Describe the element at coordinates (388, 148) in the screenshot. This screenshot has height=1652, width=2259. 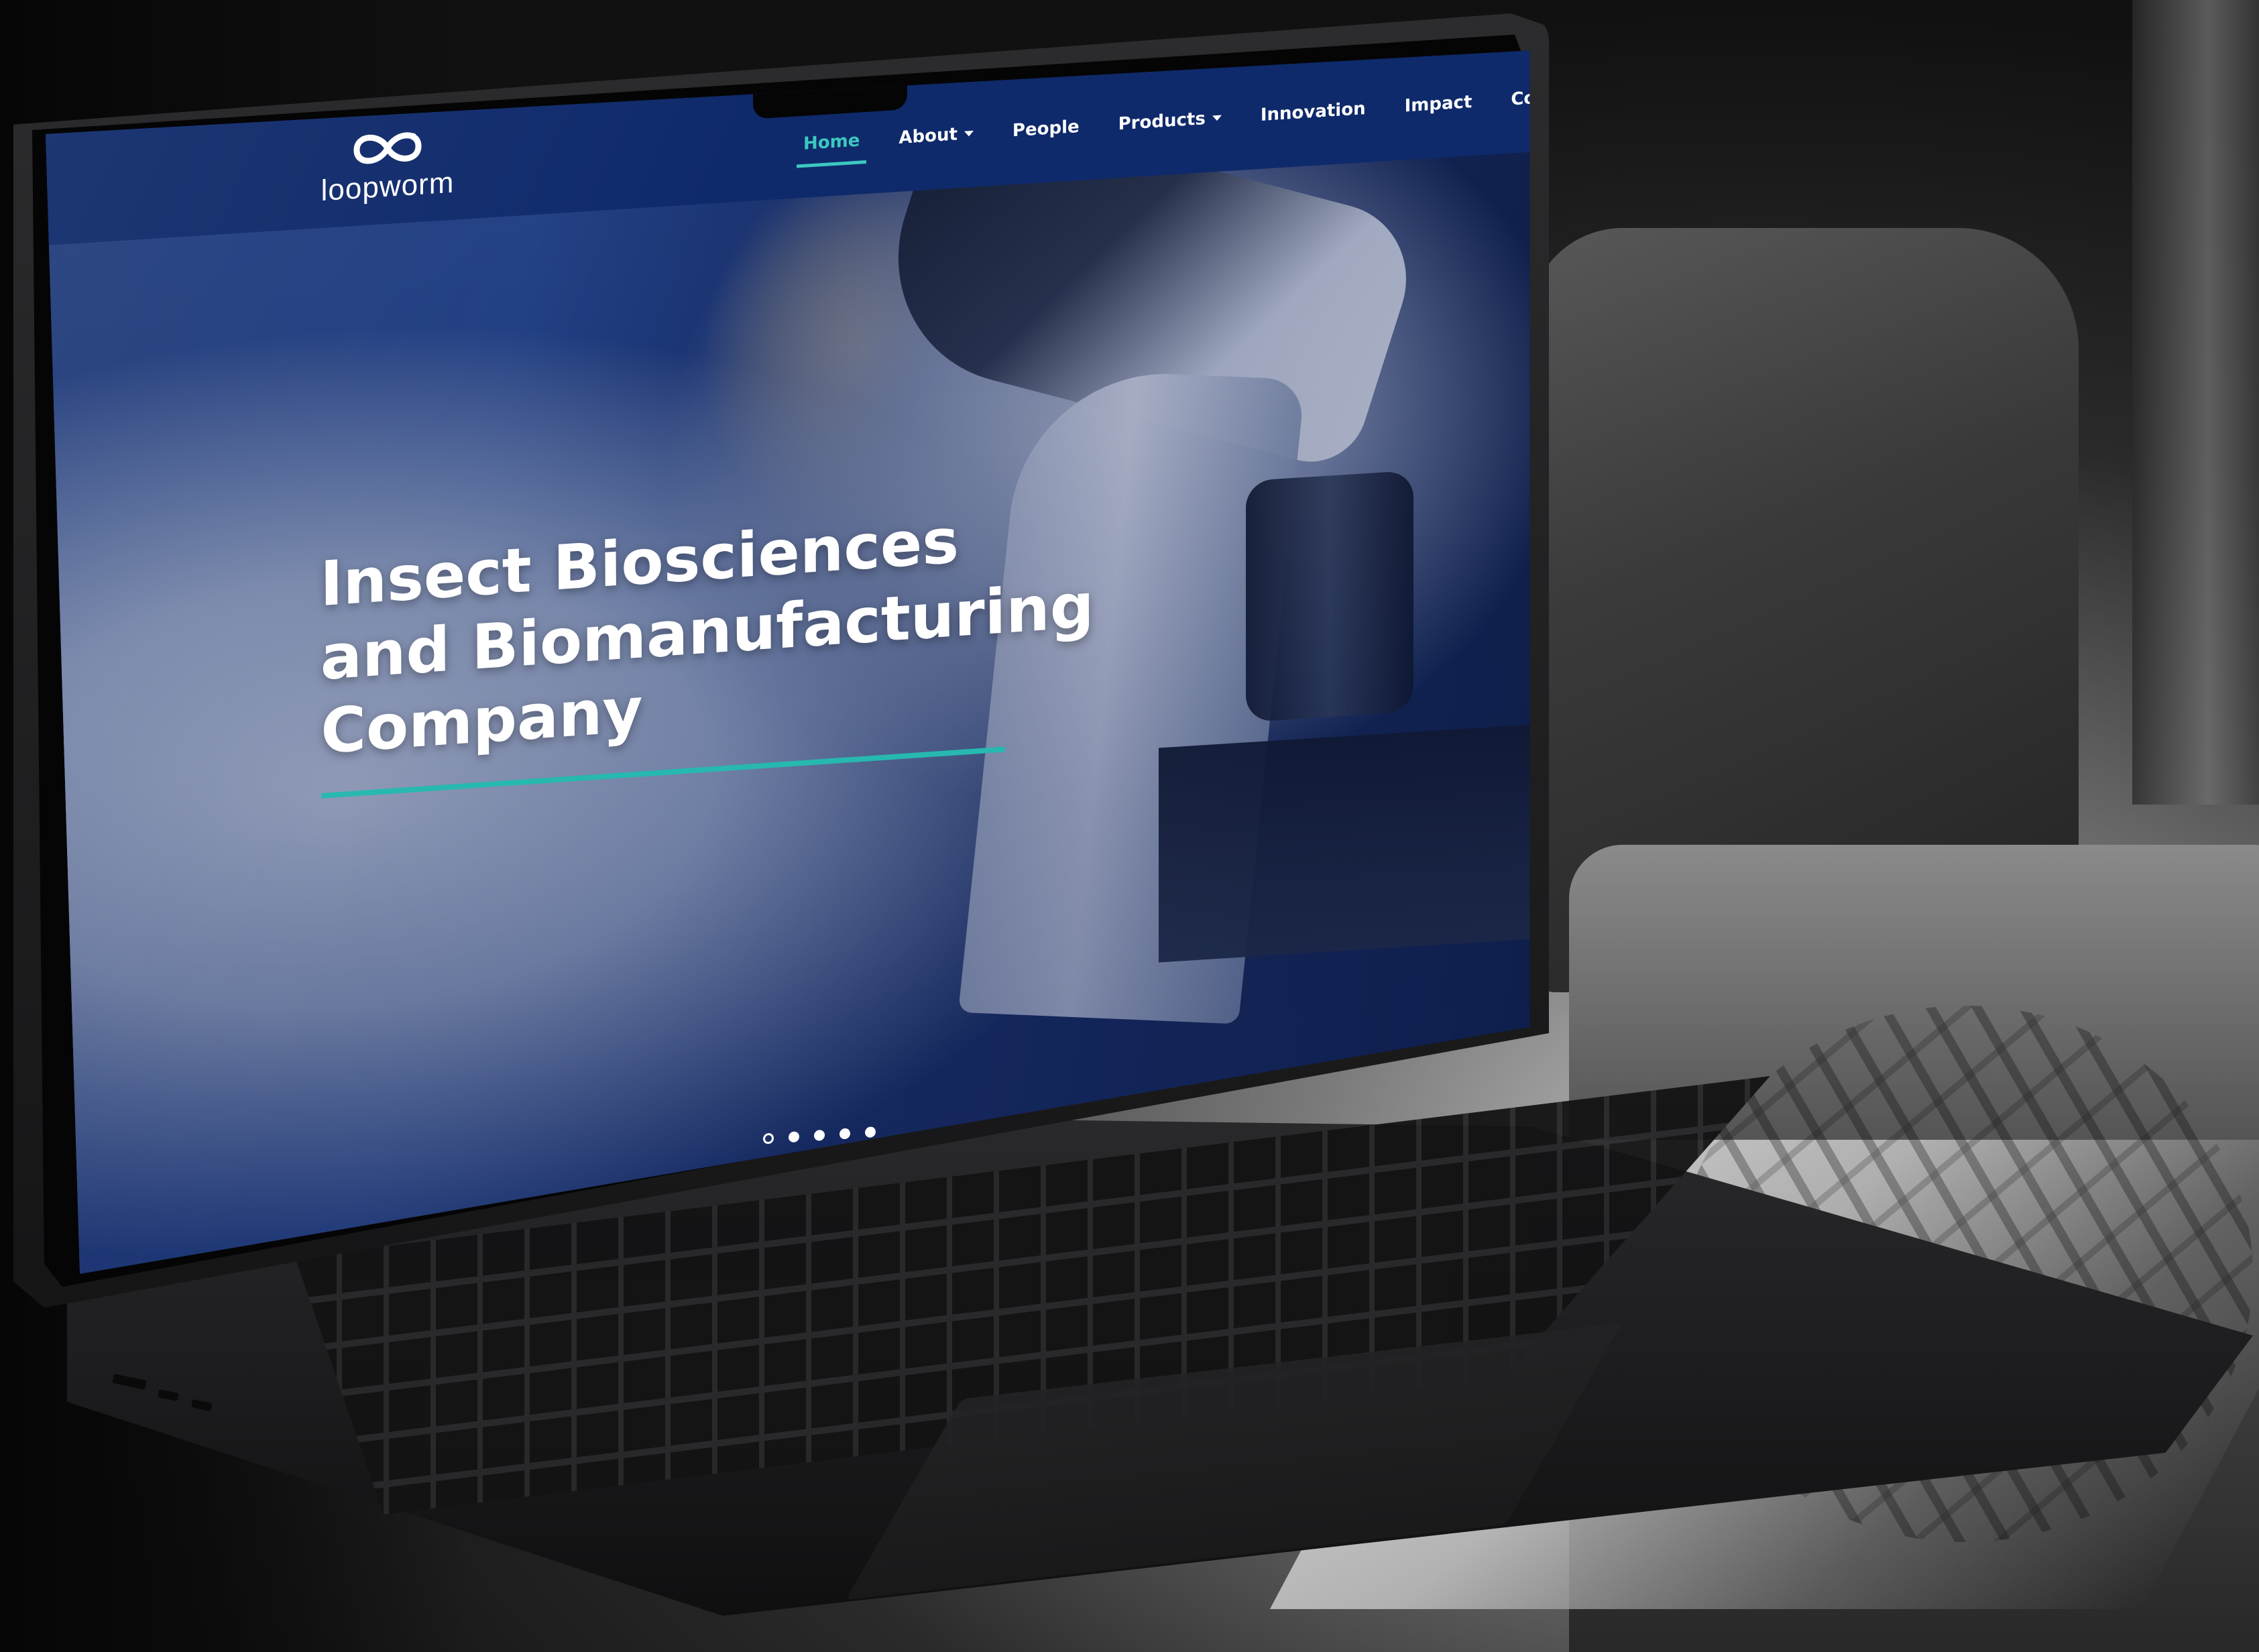
I see `infinity-loop-icon` at that location.